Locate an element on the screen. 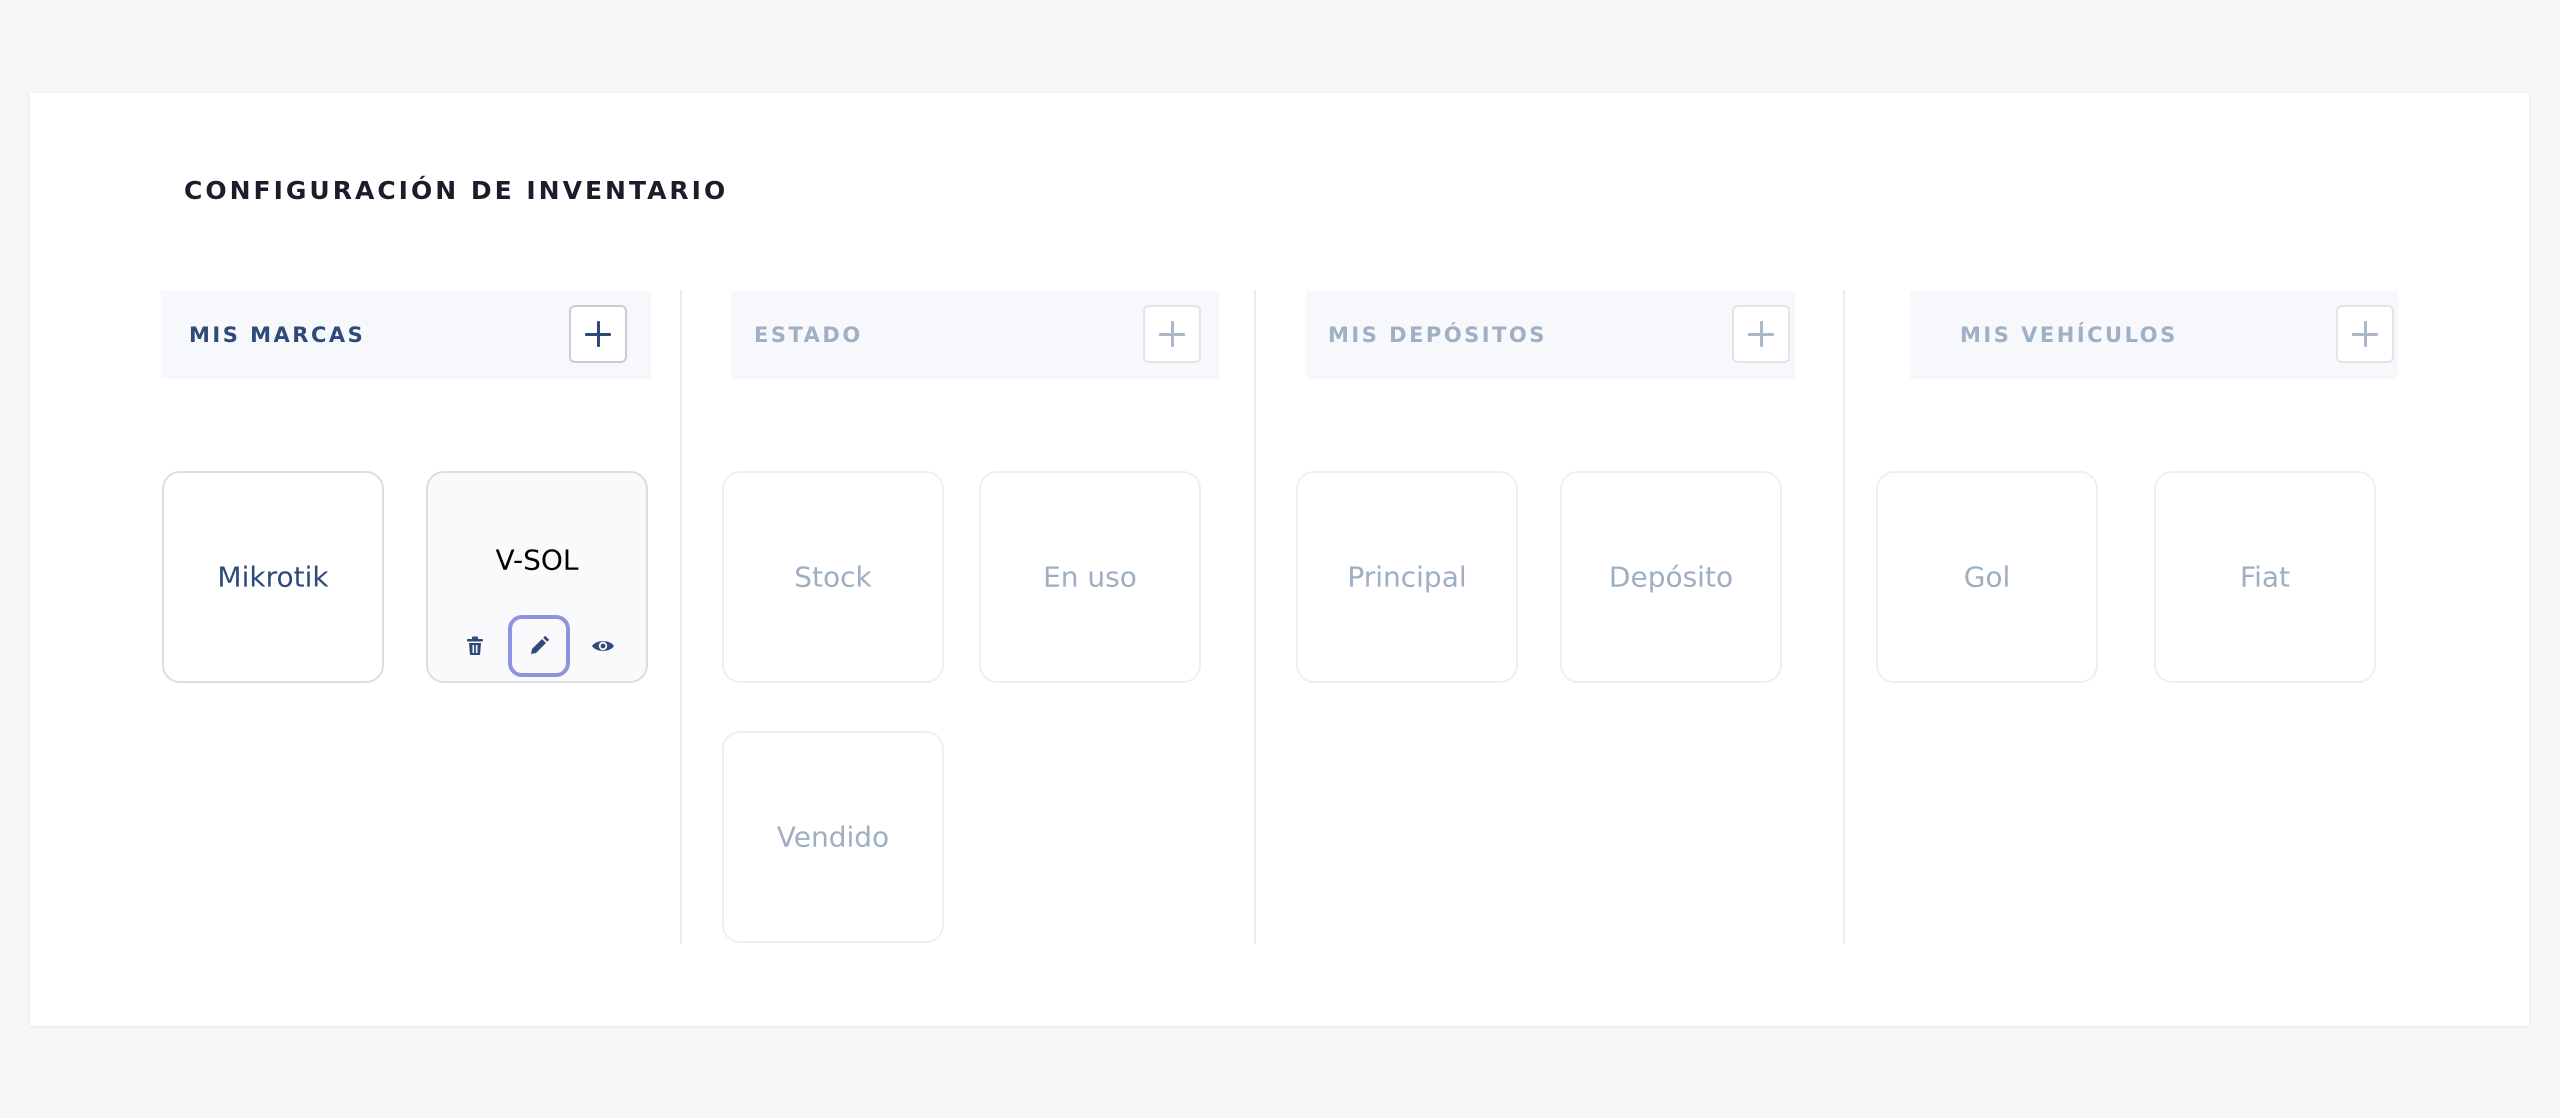 Image resolution: width=2560 pixels, height=1118 pixels. card-label: Vendido is located at coordinates (833, 837).